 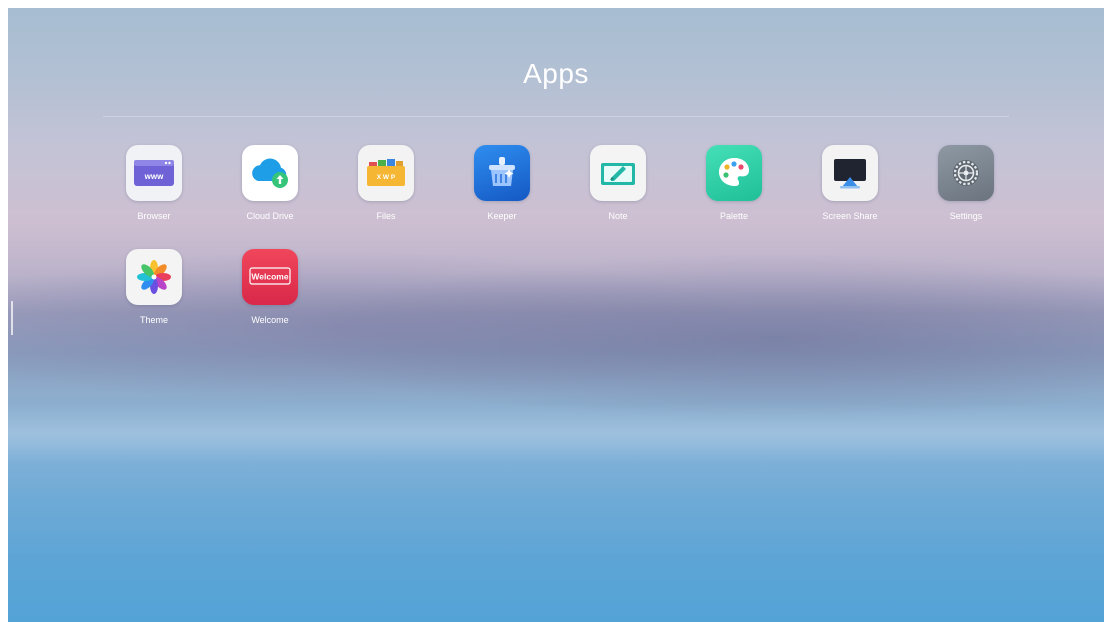 What do you see at coordinates (12, 318) in the screenshot?
I see `edge-handle` at bounding box center [12, 318].